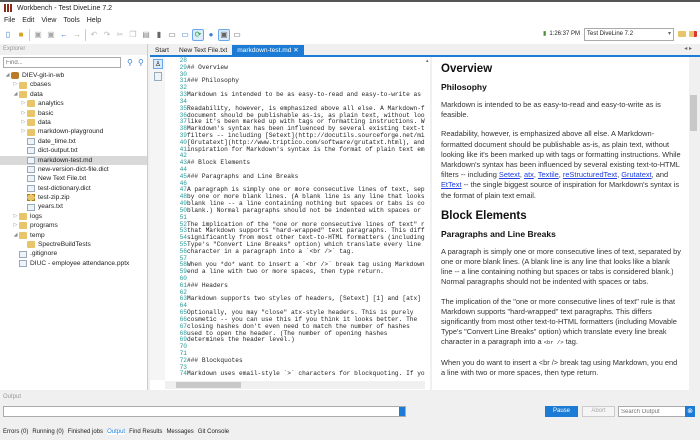 The image size is (700, 440). What do you see at coordinates (179, 432) in the screenshot?
I see `tab-messages: Messages` at bounding box center [179, 432].